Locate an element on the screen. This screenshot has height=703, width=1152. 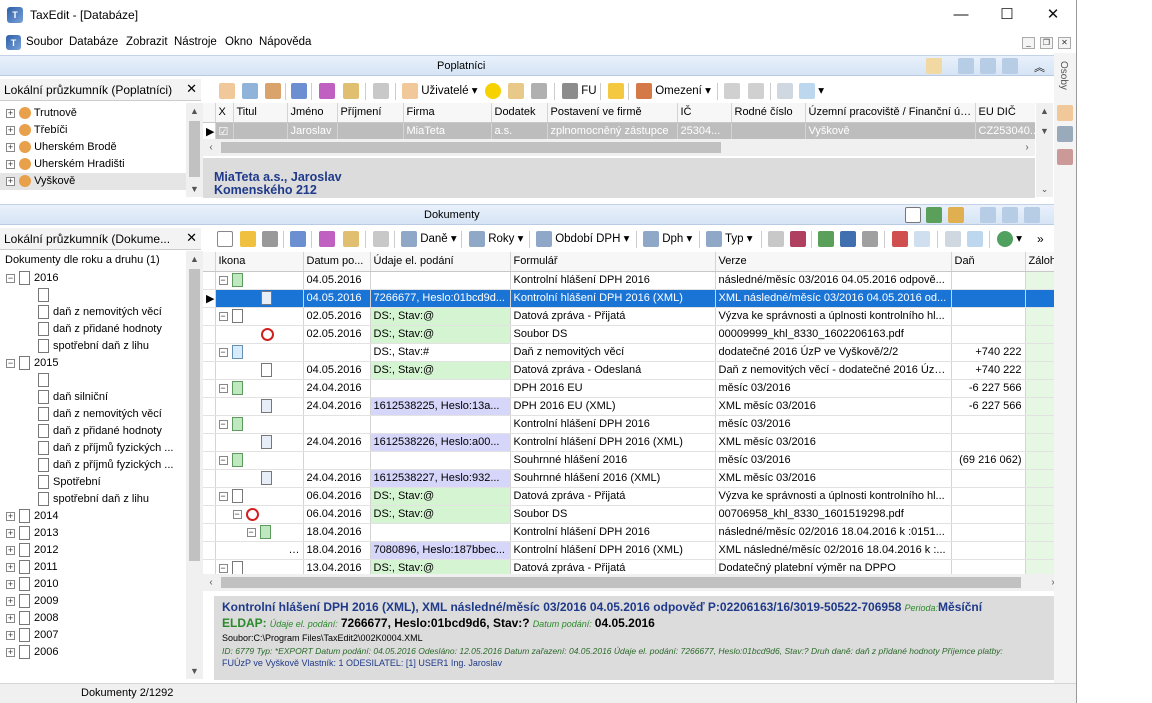
tree-item: +2011 is located at coordinates (32, 567).